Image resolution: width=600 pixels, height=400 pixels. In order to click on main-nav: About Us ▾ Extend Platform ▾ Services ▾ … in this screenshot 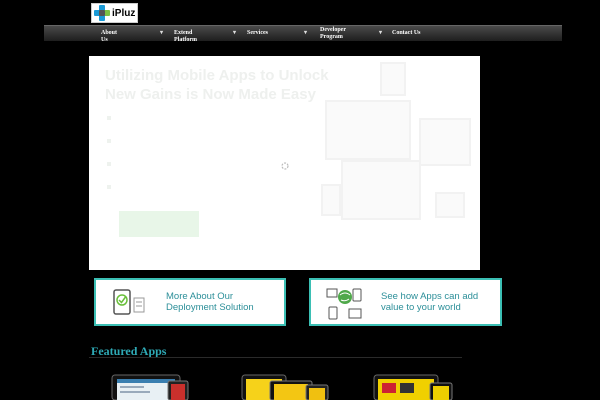, I will do `click(303, 34)`.